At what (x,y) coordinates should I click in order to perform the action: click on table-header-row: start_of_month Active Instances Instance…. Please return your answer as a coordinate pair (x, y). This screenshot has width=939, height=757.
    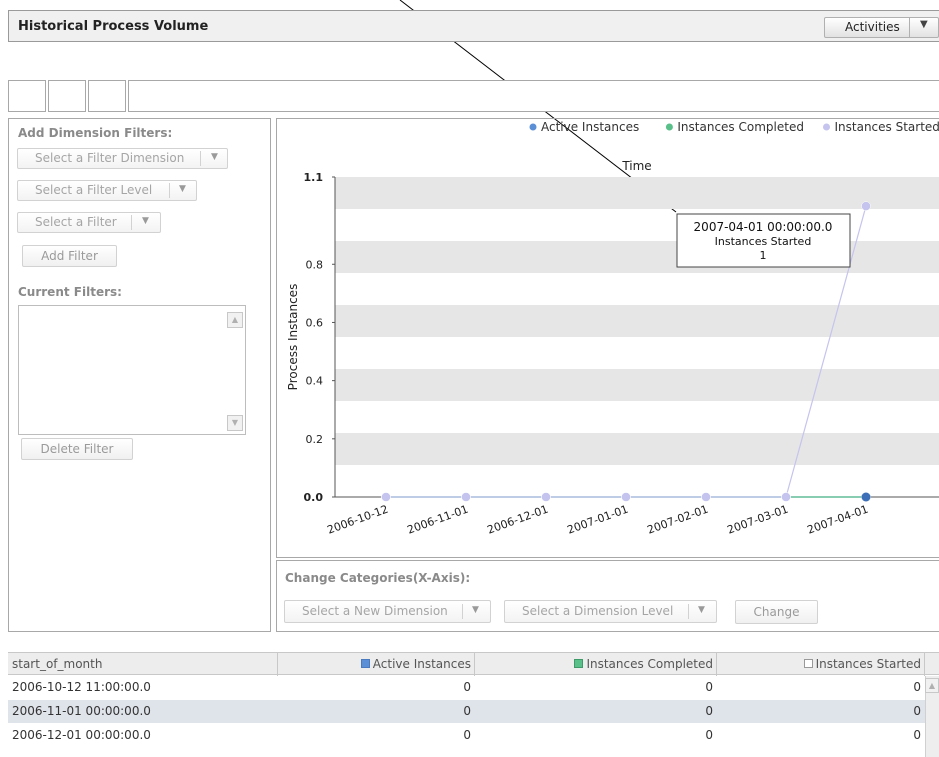
    Looking at the image, I should click on (473, 664).